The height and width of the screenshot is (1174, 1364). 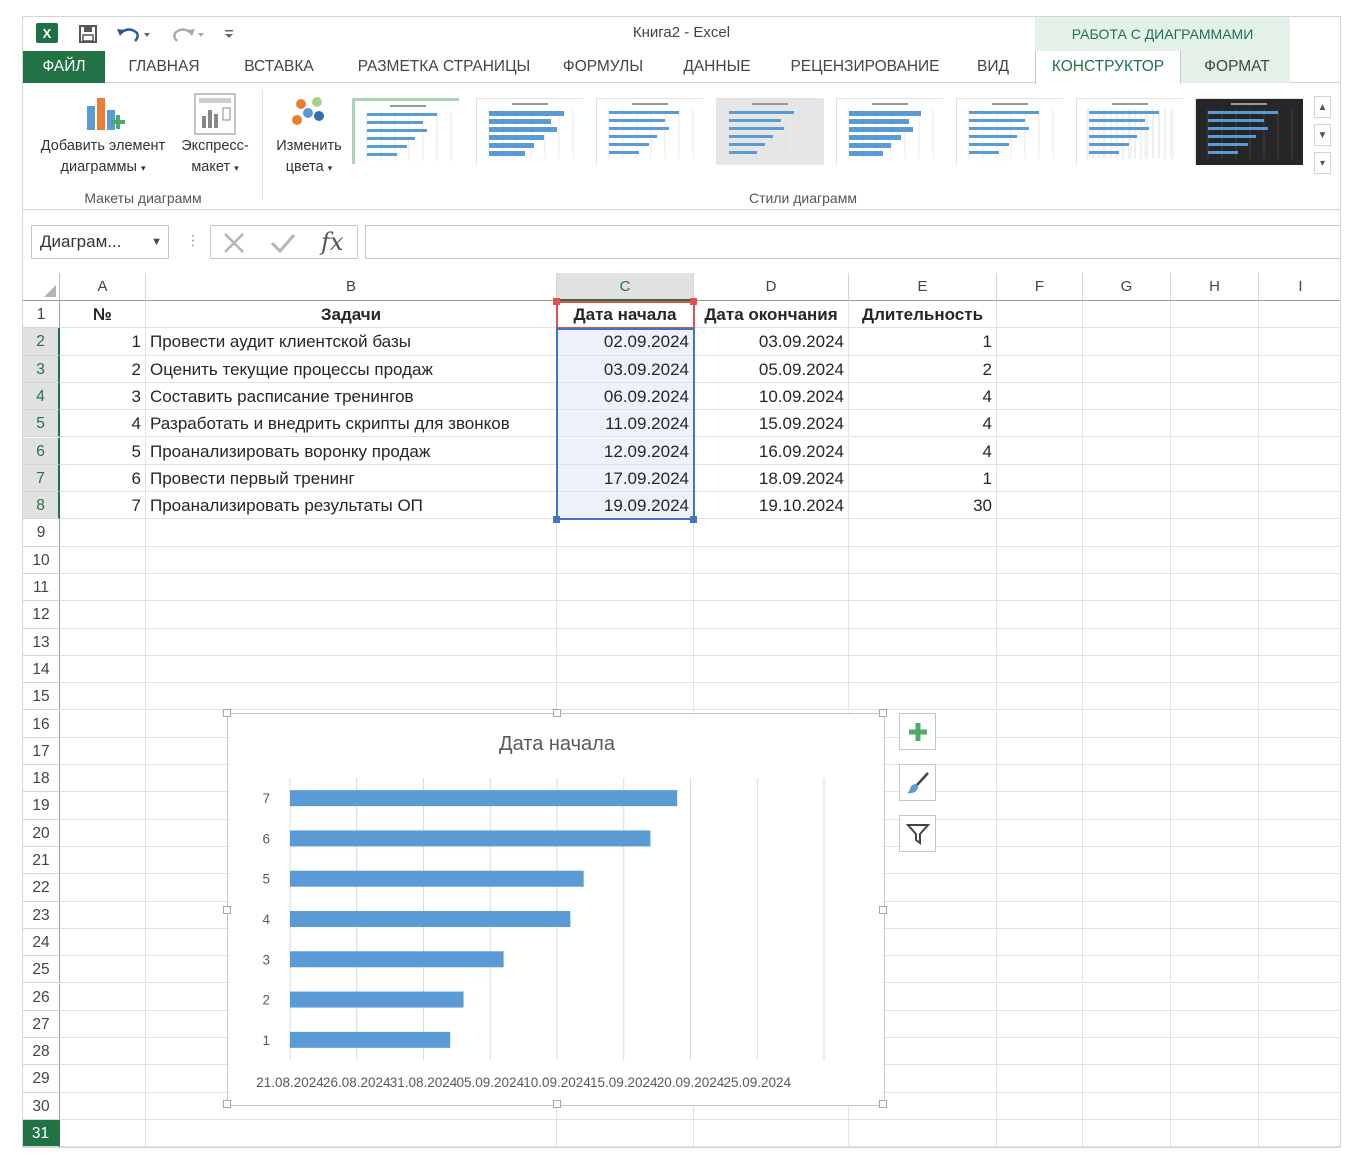 I want to click on cell-H16, so click(x=1215, y=724).